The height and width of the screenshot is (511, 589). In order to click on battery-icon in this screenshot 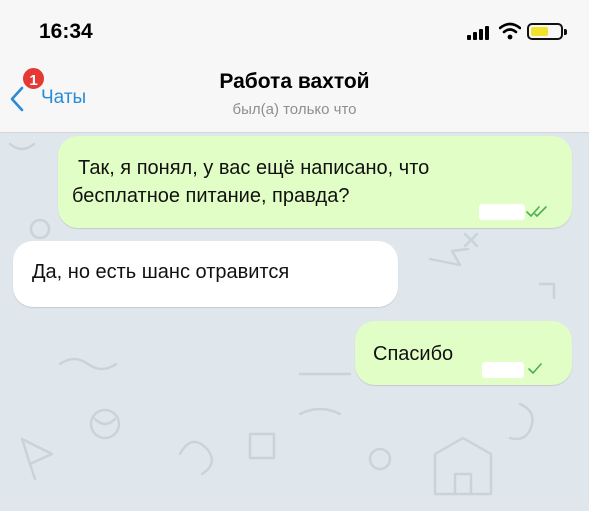, I will do `click(547, 31)`.